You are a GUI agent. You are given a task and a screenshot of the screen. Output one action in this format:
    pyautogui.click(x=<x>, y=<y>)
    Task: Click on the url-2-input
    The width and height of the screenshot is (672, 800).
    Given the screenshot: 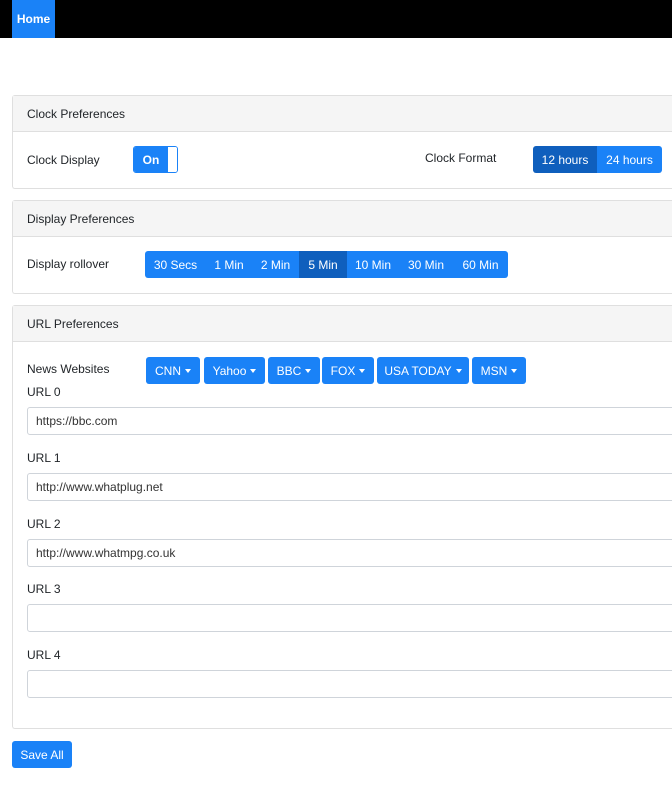 What is the action you would take?
    pyautogui.click(x=349, y=553)
    